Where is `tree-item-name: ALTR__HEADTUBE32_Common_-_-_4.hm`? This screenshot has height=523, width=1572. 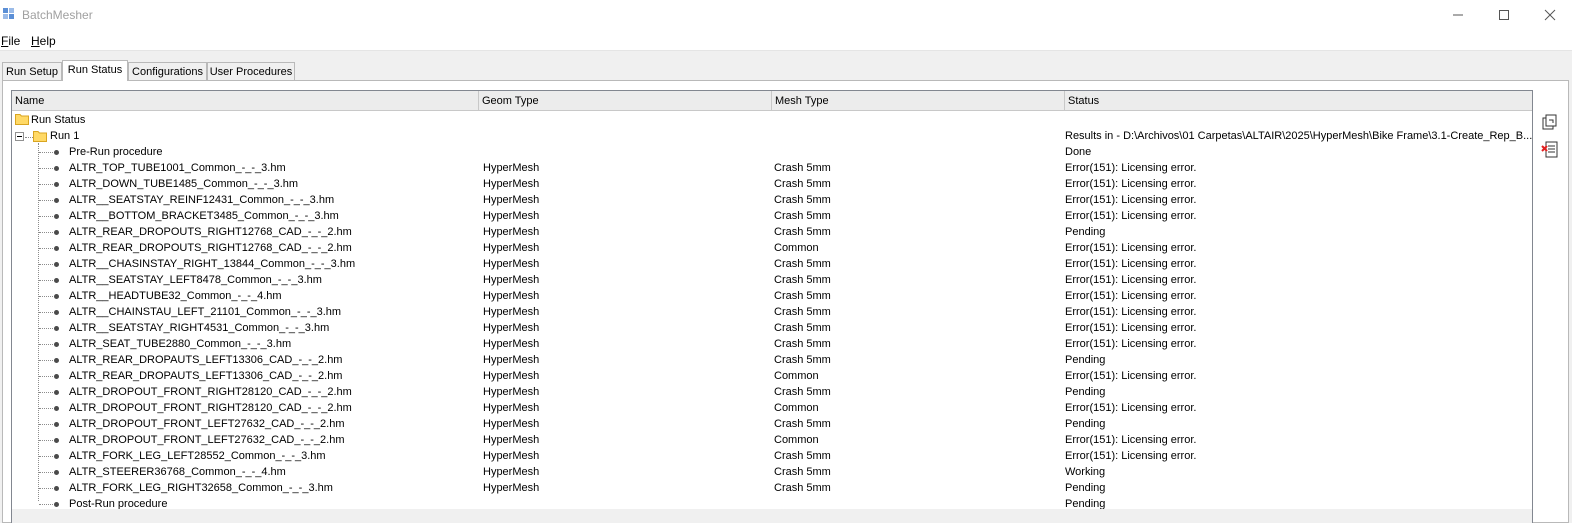 tree-item-name: ALTR__HEADTUBE32_Common_-_-_4.hm is located at coordinates (175, 296).